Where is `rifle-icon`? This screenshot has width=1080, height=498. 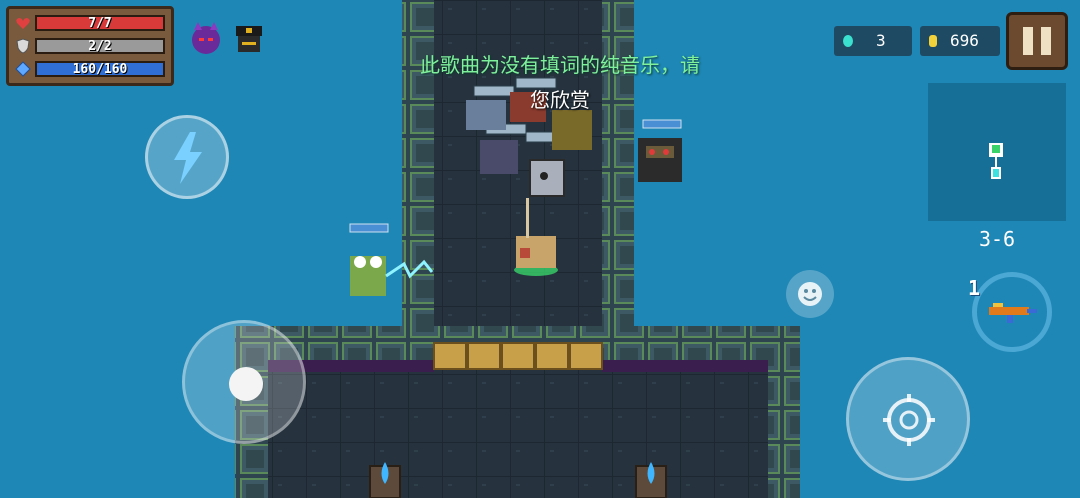
rifle-icon is located at coordinates (1013, 313).